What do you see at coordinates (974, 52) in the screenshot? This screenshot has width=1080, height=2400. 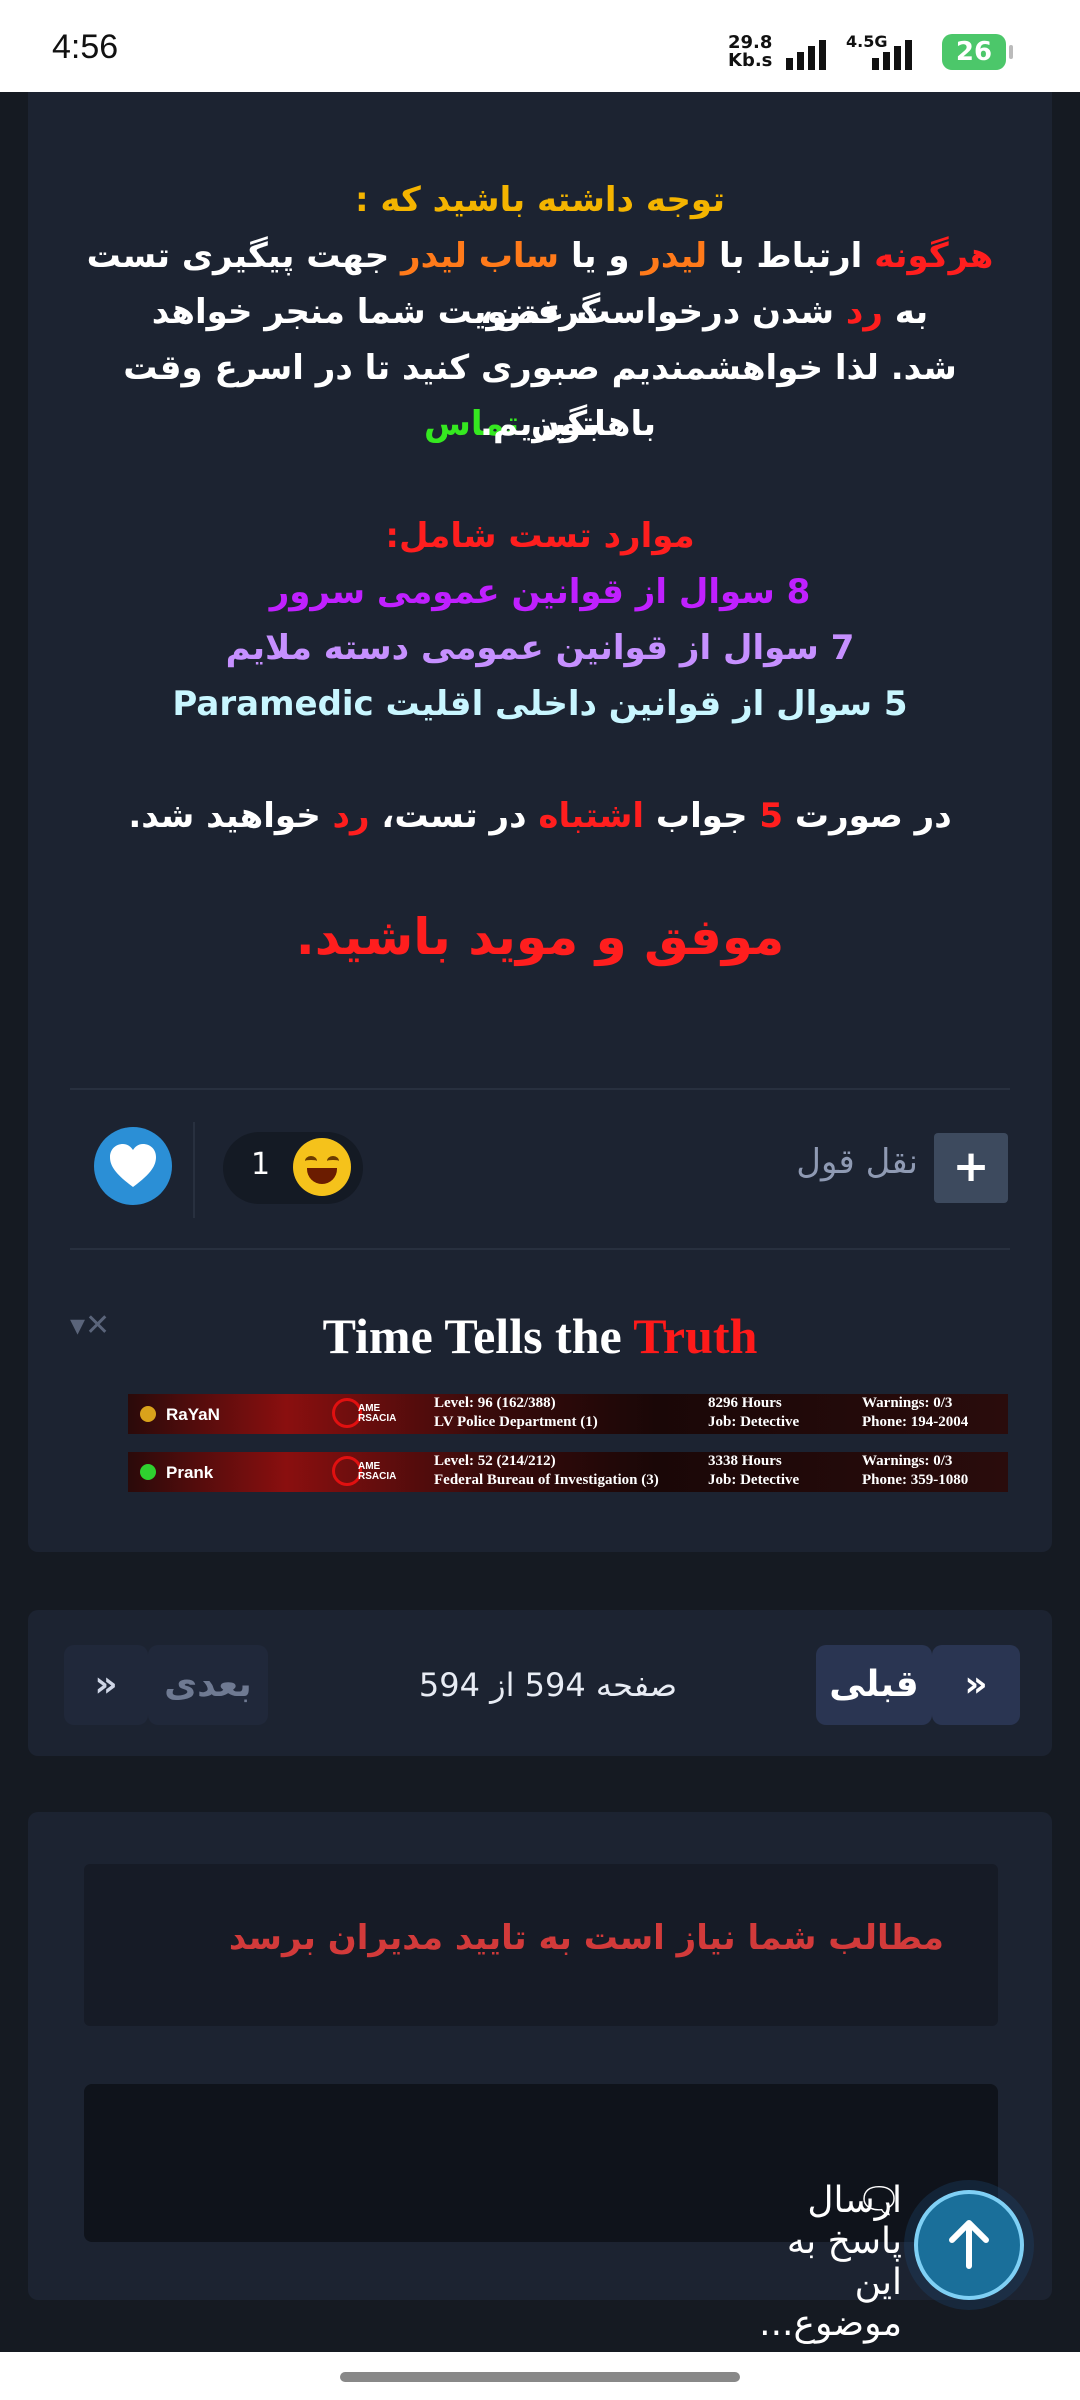 I see `battery-level: 26` at bounding box center [974, 52].